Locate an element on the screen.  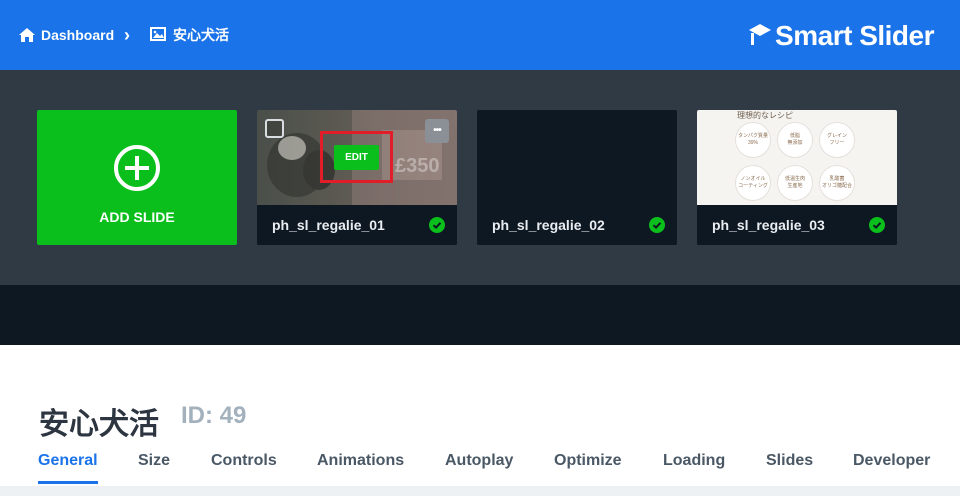
slide-name: ph_sl_regalie_02 is located at coordinates (548, 225).